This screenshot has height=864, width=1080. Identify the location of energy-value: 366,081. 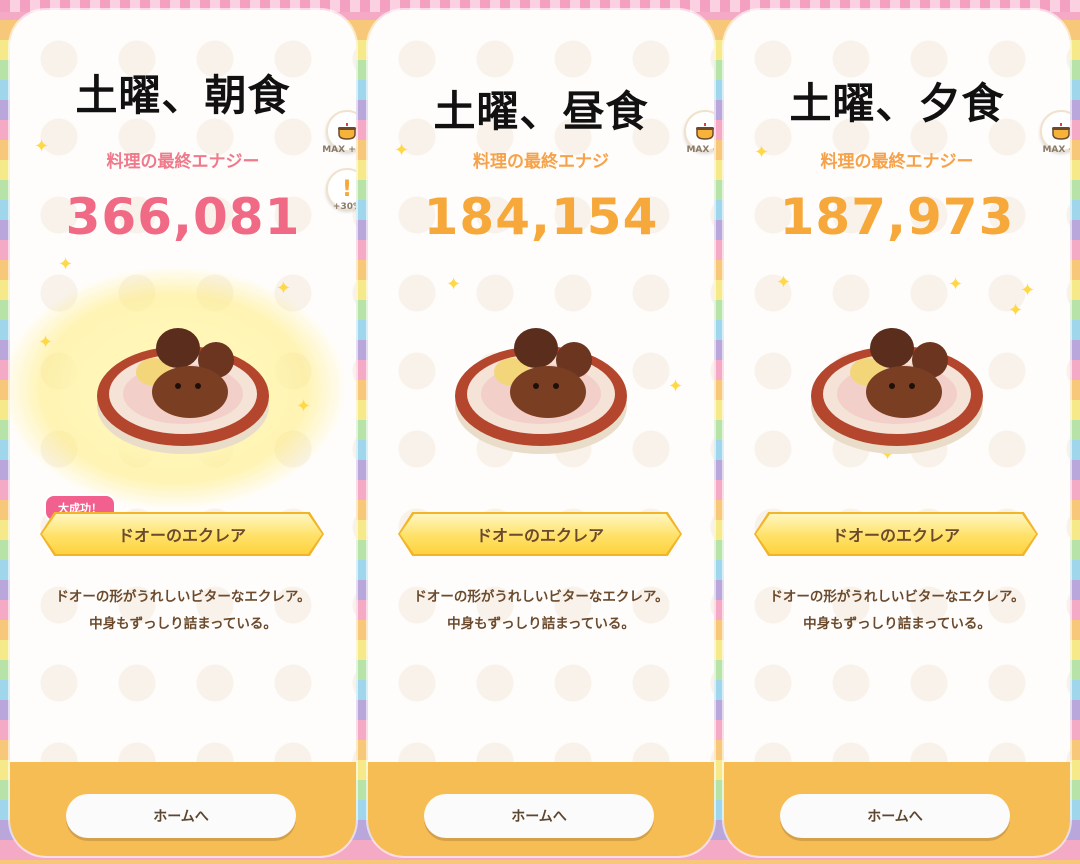
(183, 217).